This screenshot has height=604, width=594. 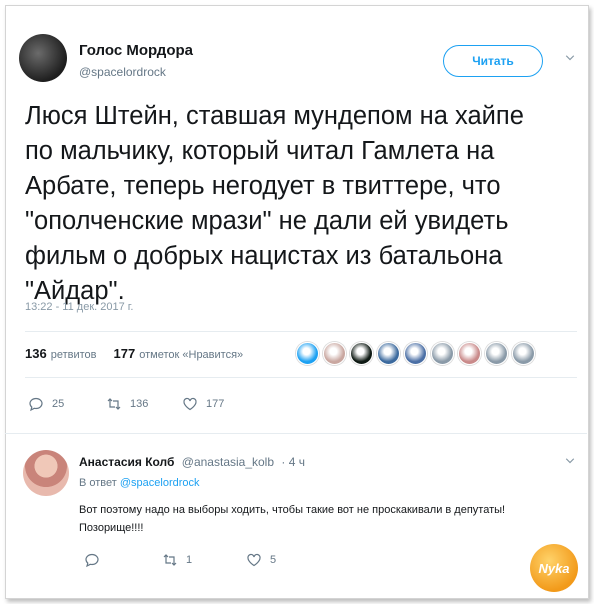 I want to click on reply-author: Анастасия Колб @anastasia_kolb · 4 ч, so click(x=192, y=462).